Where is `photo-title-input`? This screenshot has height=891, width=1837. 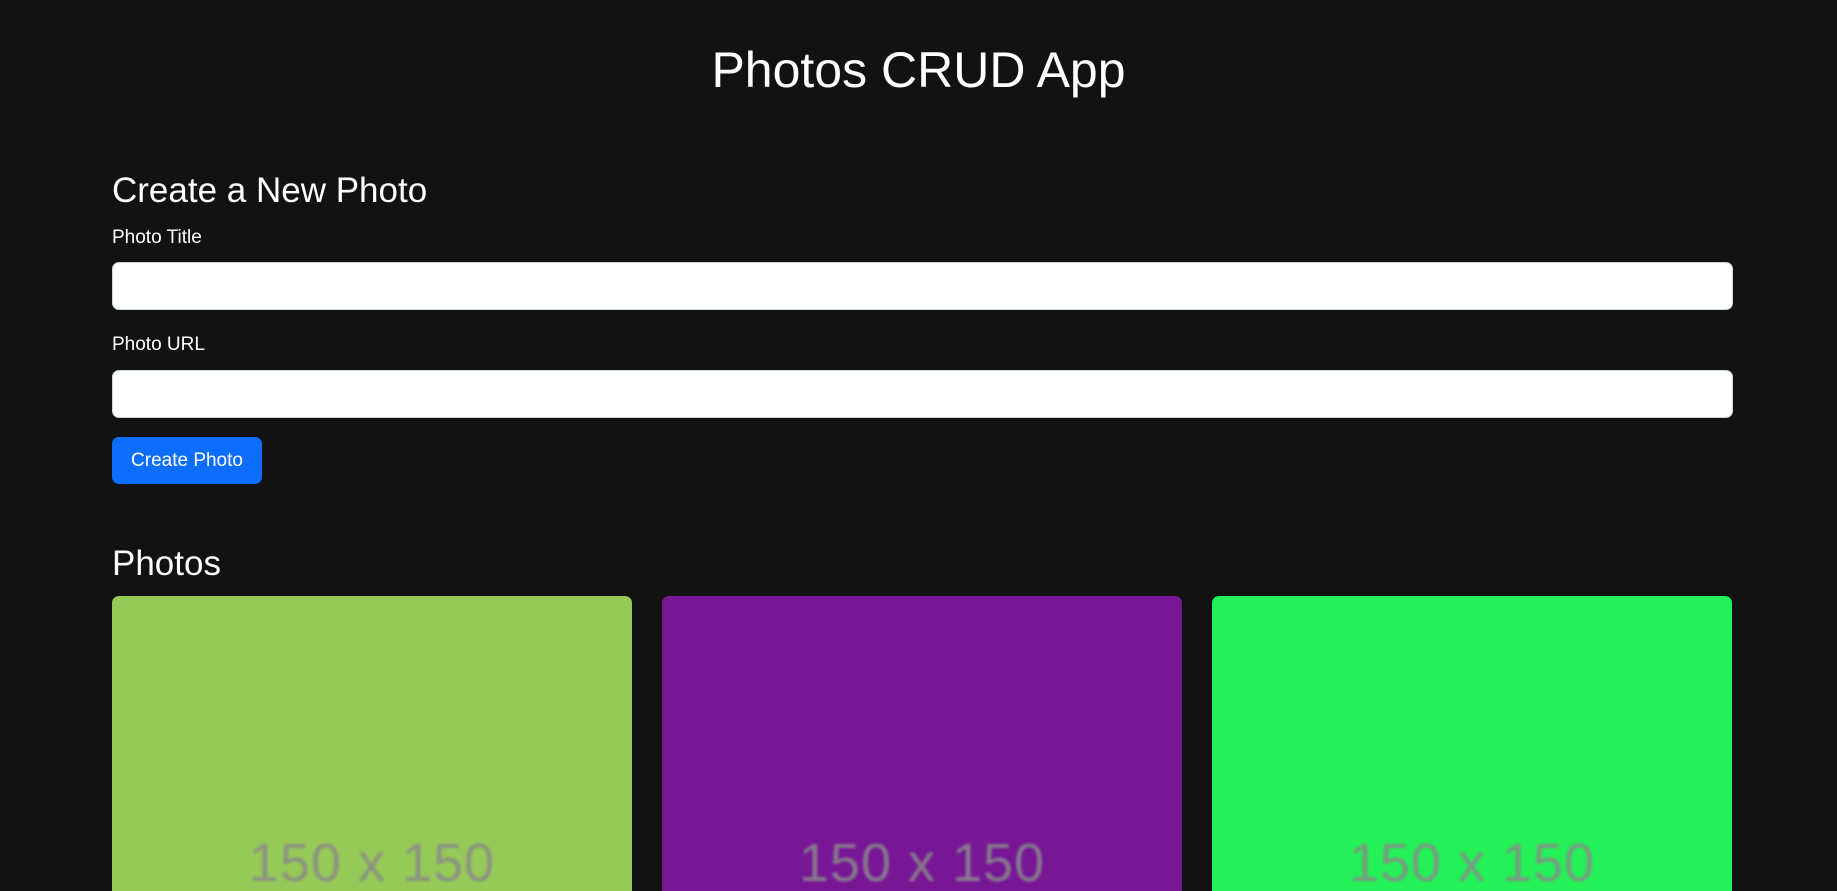 photo-title-input is located at coordinates (922, 286).